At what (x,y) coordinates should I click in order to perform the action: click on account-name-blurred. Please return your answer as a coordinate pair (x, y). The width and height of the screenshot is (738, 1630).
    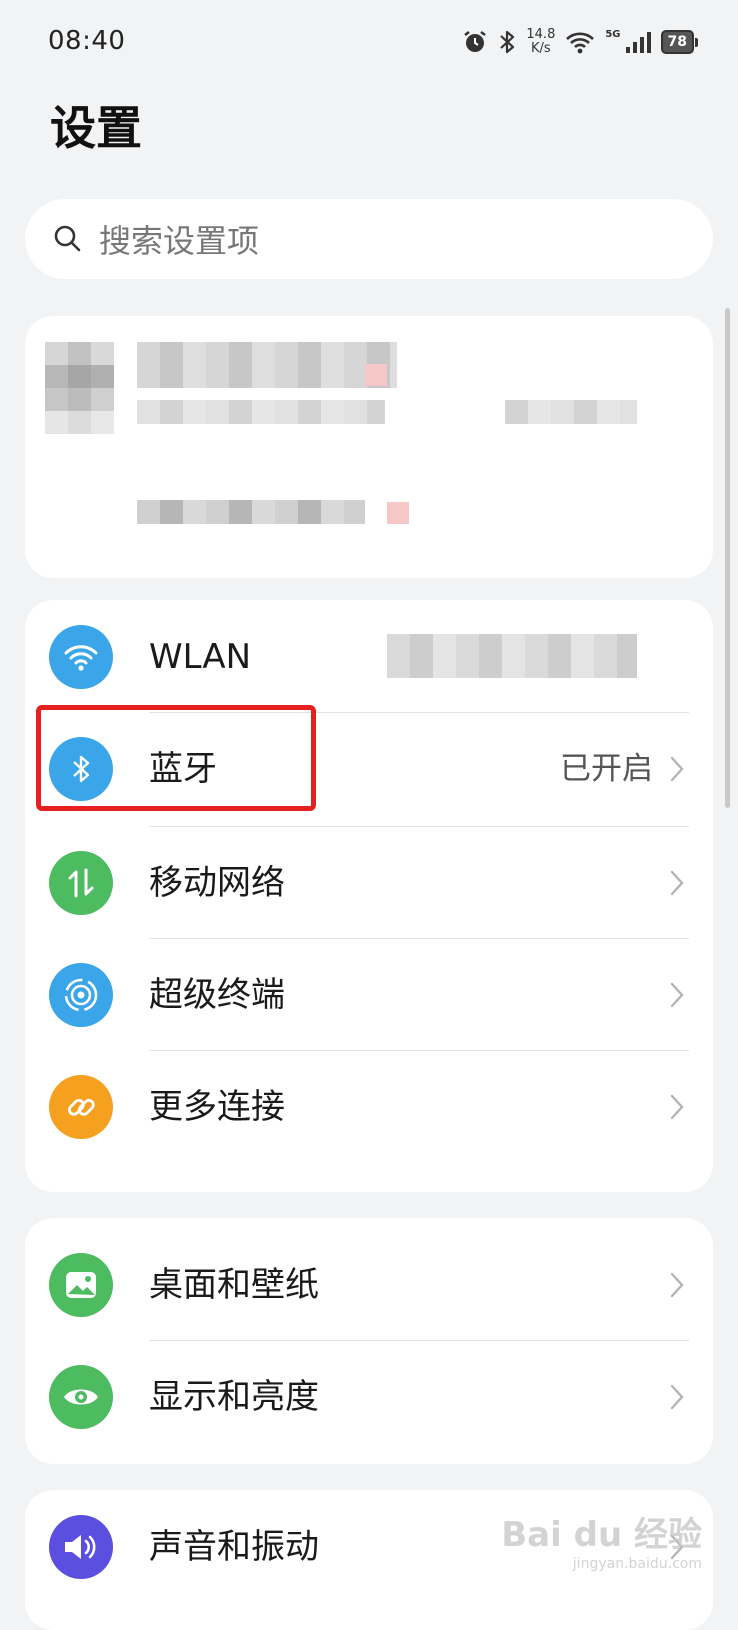
    Looking at the image, I should click on (267, 365).